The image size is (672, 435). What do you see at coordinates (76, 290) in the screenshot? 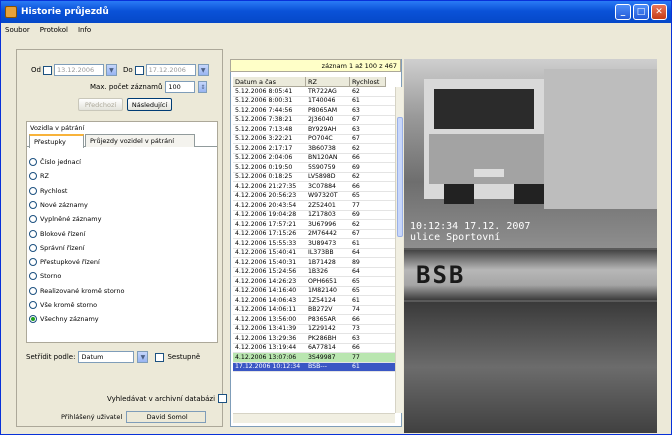
I see `option-radio: Realizované kromě storno` at bounding box center [76, 290].